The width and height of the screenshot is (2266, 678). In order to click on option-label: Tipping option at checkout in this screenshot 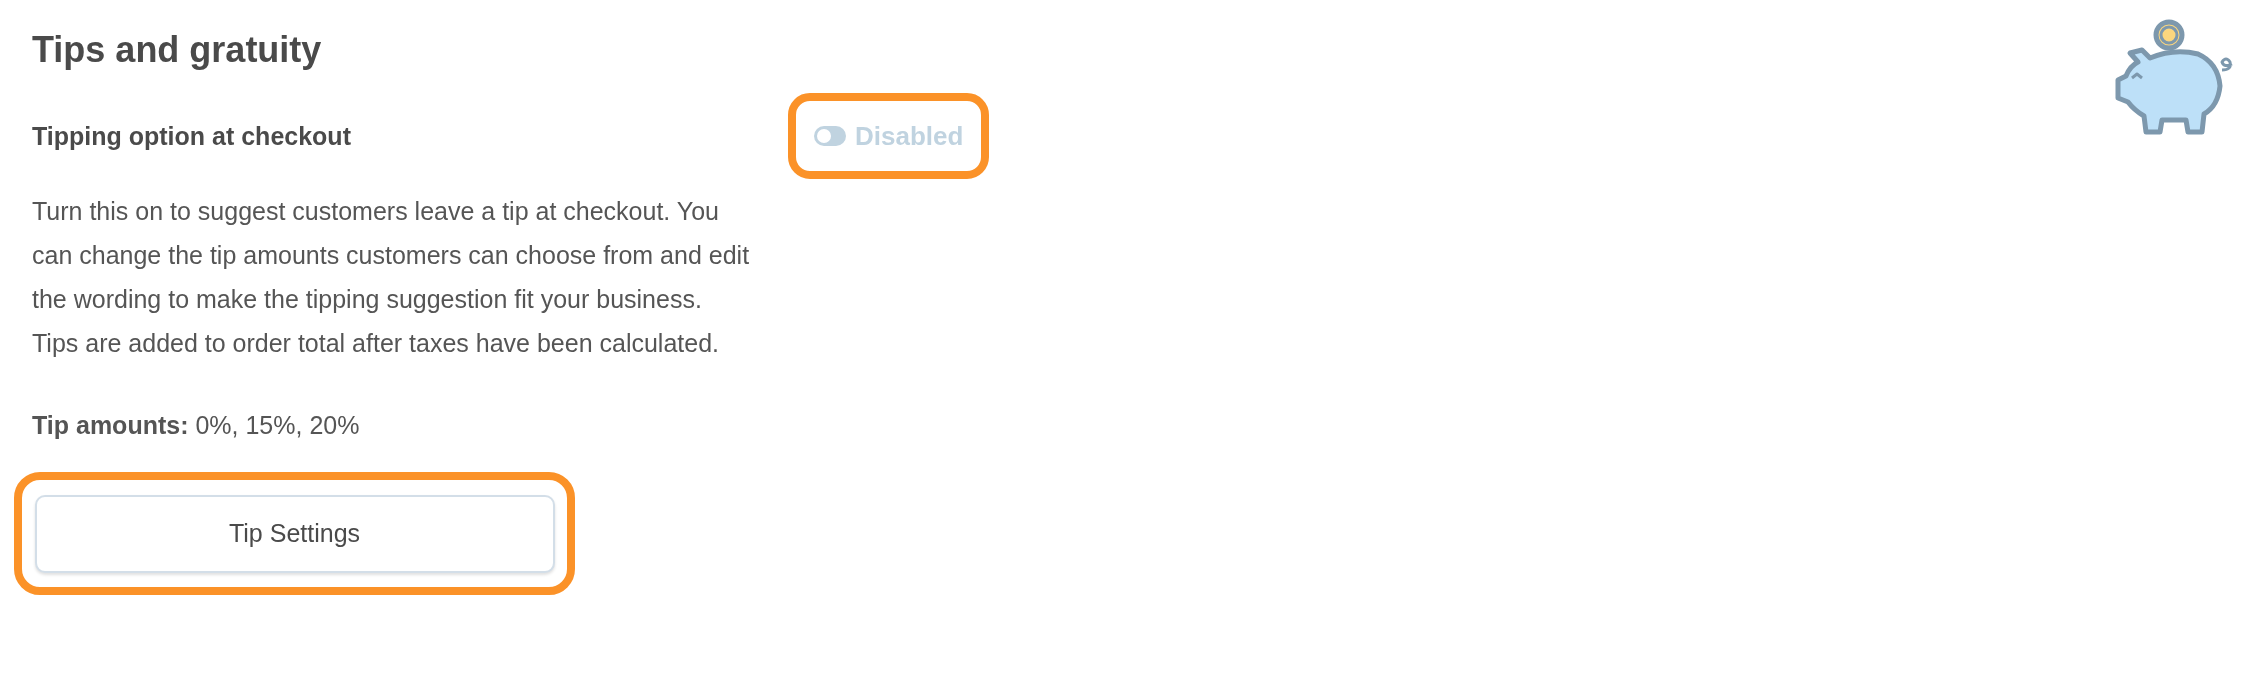, I will do `click(192, 136)`.